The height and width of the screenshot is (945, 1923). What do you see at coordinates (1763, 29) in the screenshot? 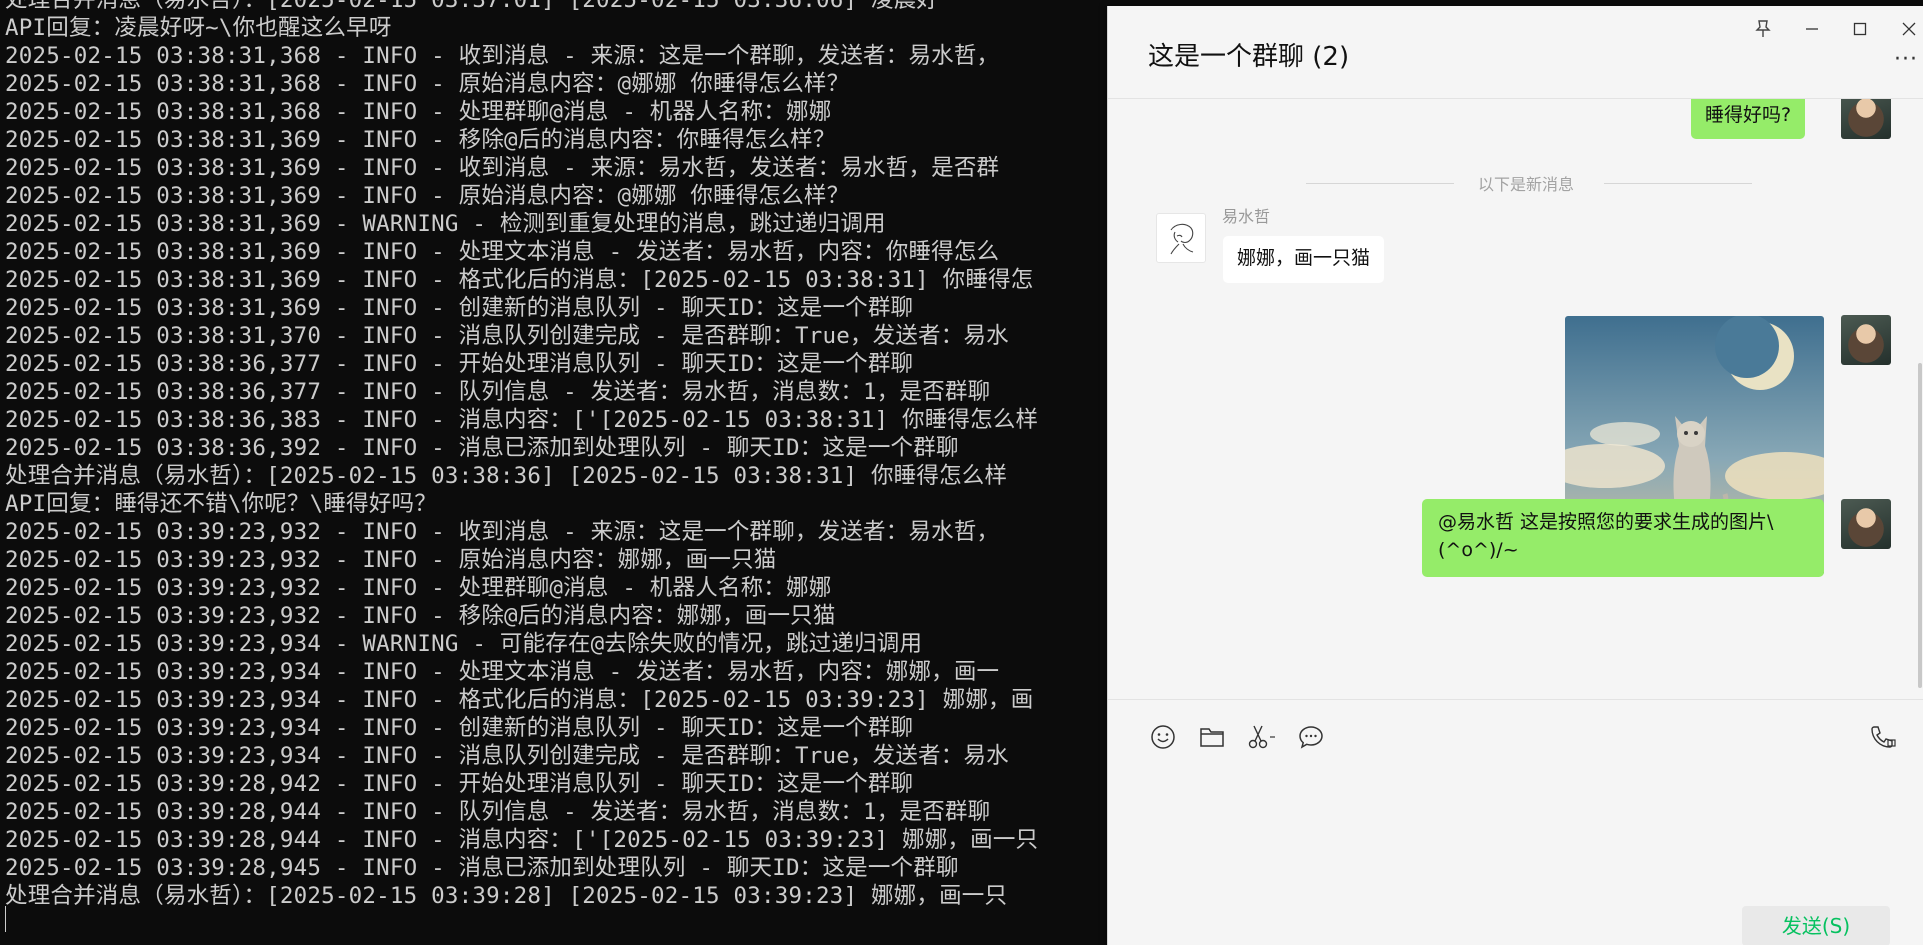
I see `pin-icon` at bounding box center [1763, 29].